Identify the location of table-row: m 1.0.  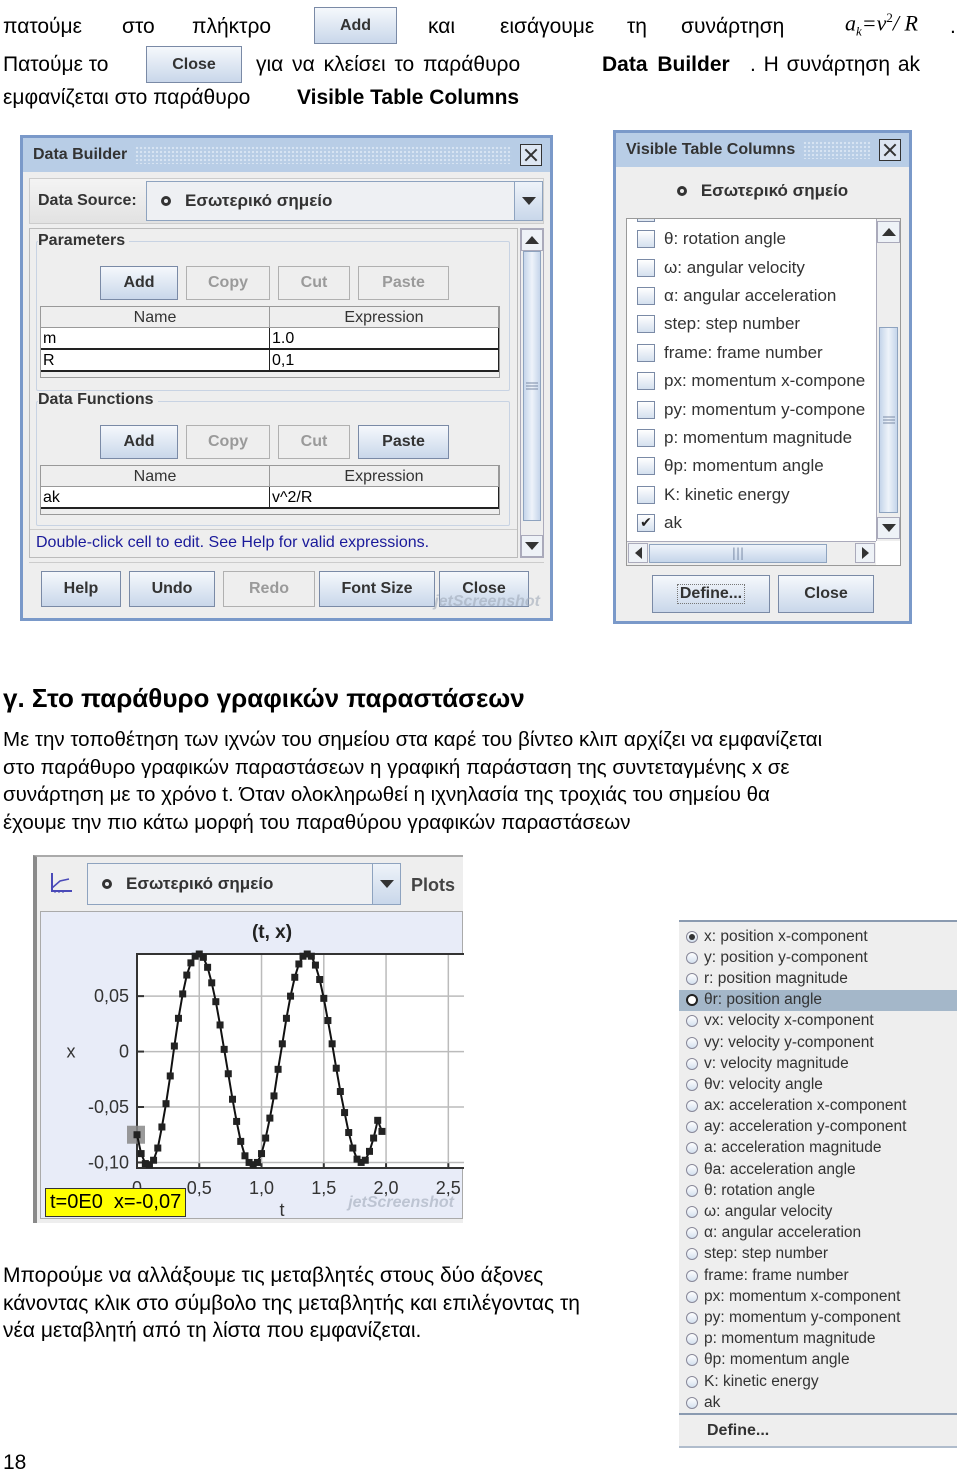
(270, 339).